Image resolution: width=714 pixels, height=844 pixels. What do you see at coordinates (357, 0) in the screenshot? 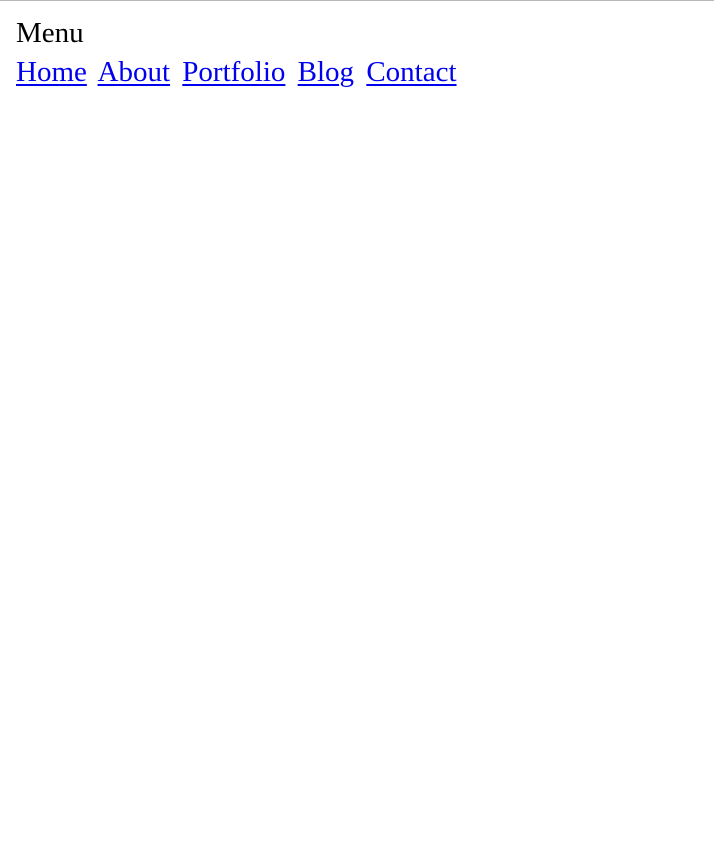
I see `top-border-line` at bounding box center [357, 0].